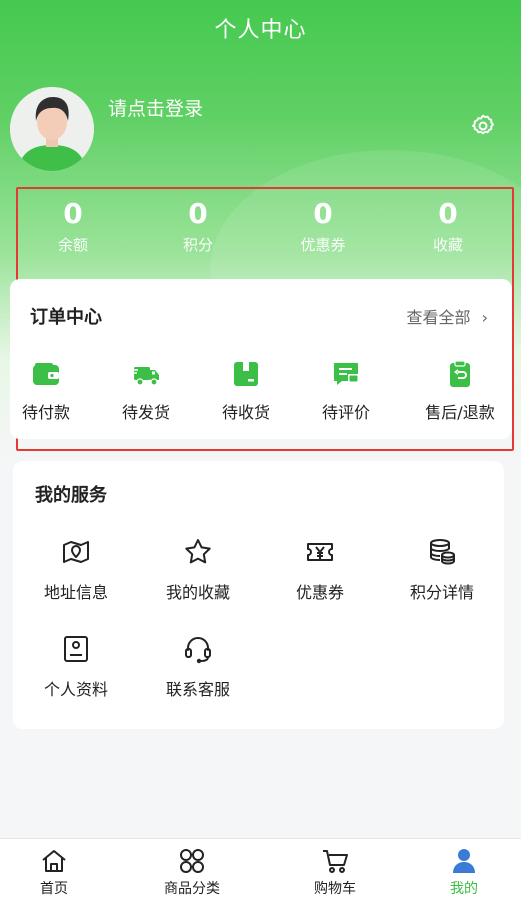  Describe the element at coordinates (447, 245) in the screenshot. I see `stat-label: 收藏` at that location.